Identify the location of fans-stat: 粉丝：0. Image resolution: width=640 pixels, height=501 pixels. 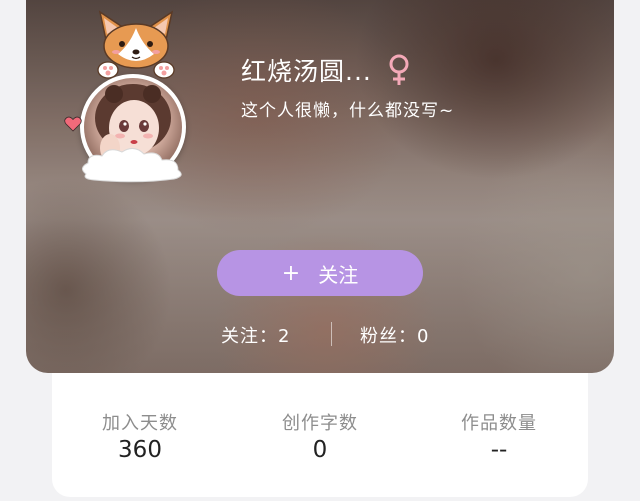
(394, 335).